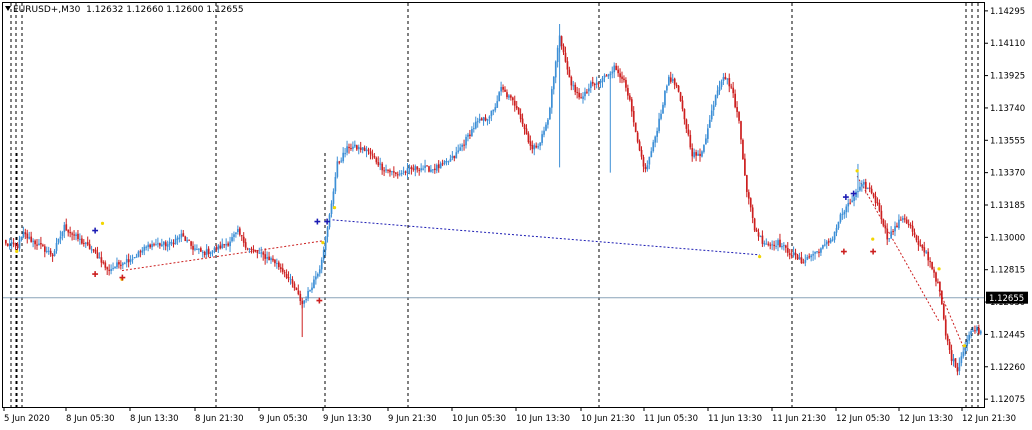  What do you see at coordinates (873, 251) in the screenshot?
I see `sell-arrow-icon: ✚` at bounding box center [873, 251].